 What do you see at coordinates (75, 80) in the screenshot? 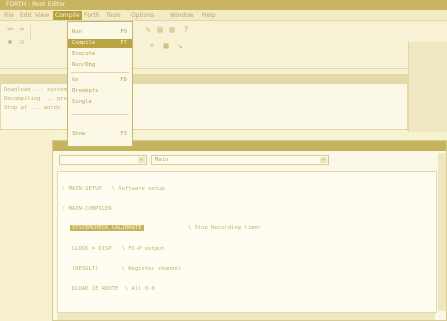
I see `menu-item-label: Go` at bounding box center [75, 80].